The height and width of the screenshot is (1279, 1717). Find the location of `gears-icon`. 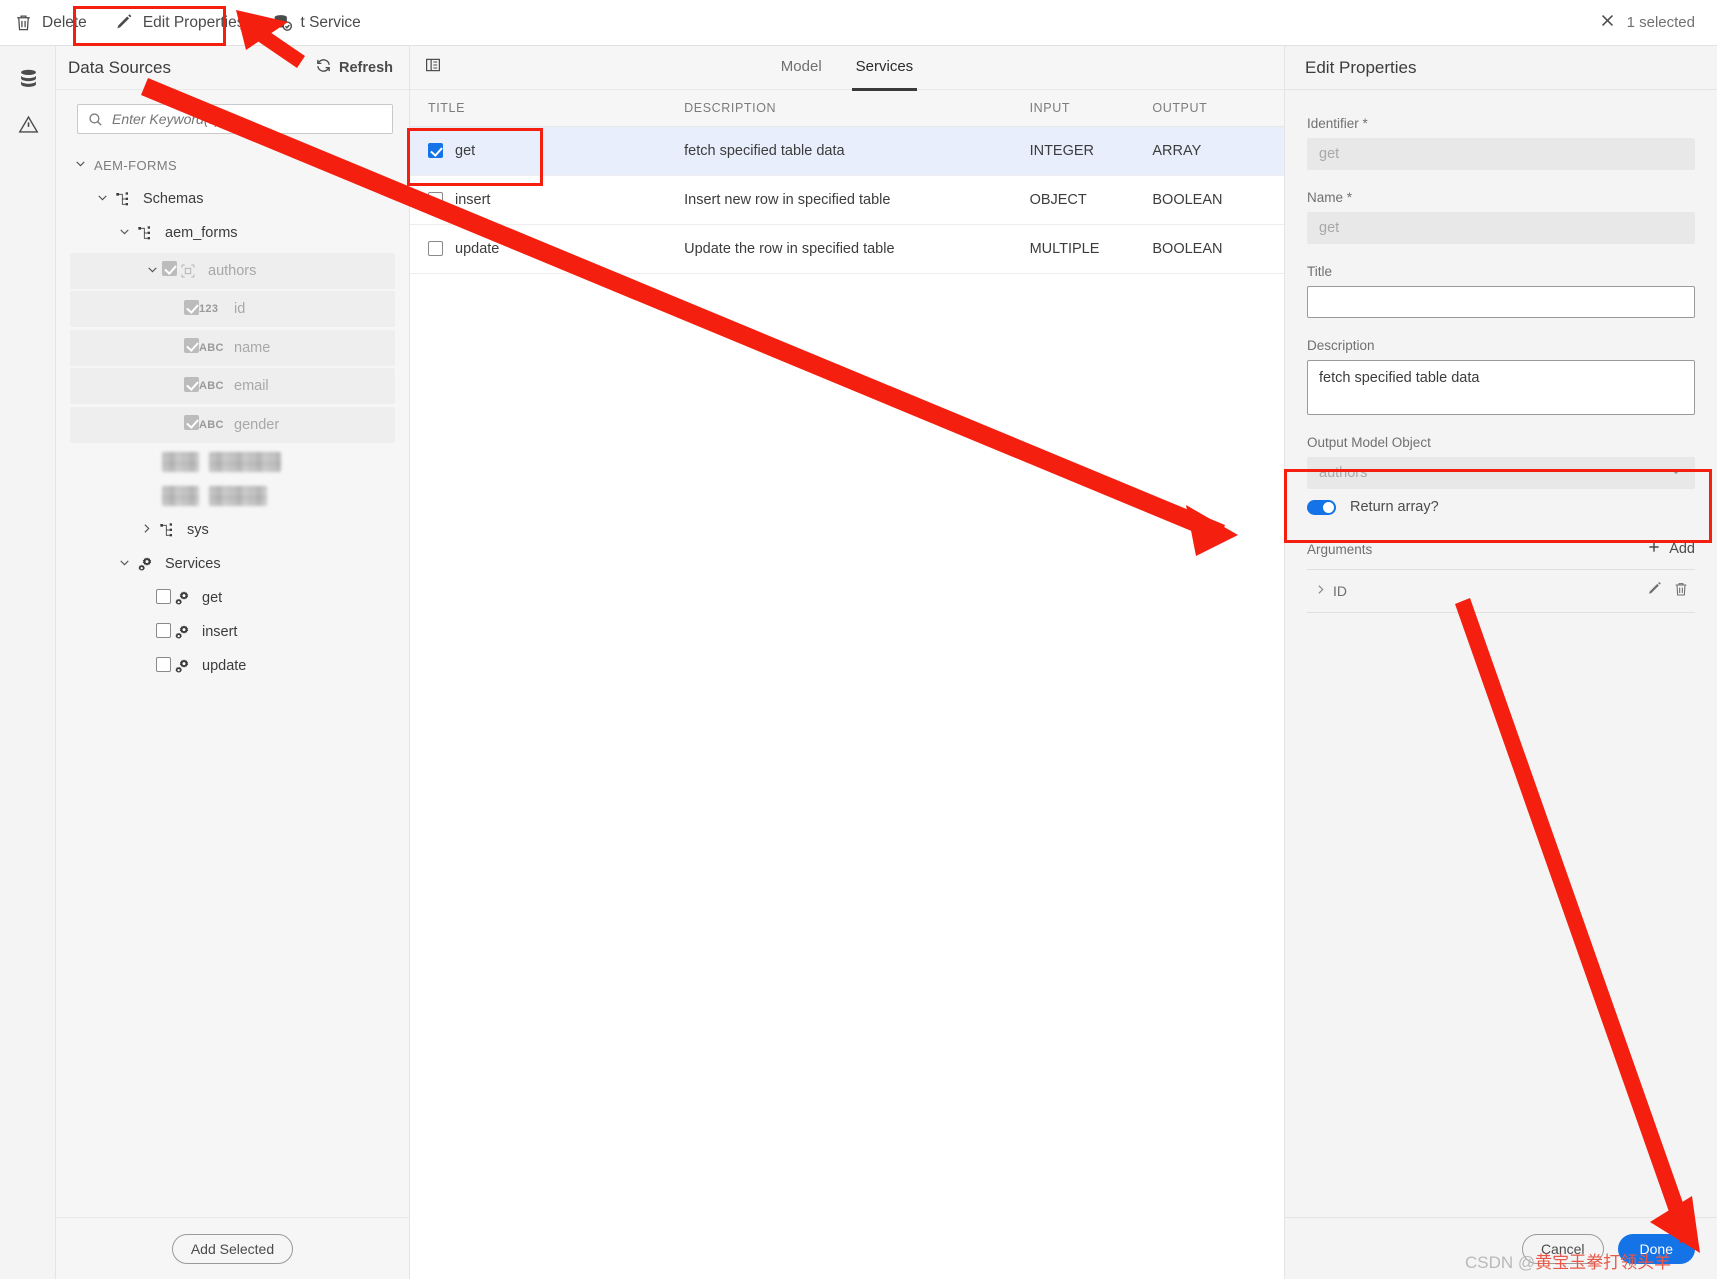

gears-icon is located at coordinates (182, 632).